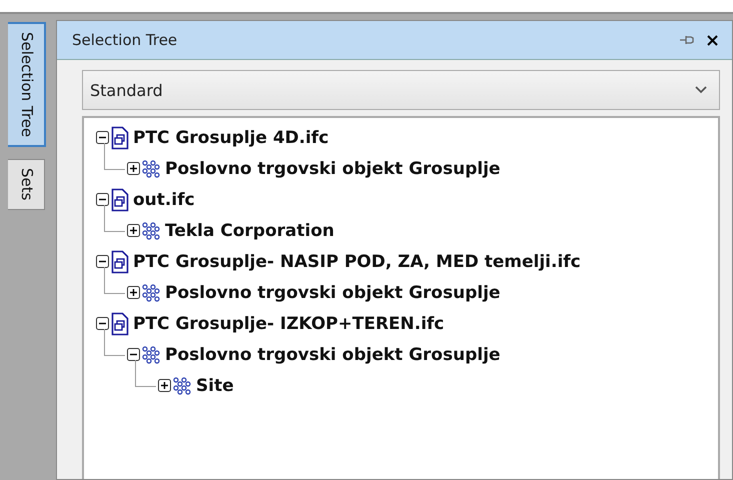  Describe the element at coordinates (27, 85) in the screenshot. I see `side-tab: Selection Tree` at that location.